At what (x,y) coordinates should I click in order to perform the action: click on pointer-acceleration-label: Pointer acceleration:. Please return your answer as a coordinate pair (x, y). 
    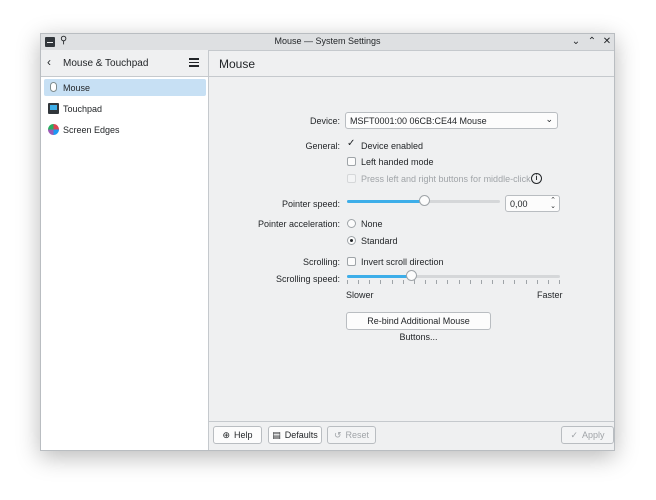
    Looking at the image, I should click on (298, 224).